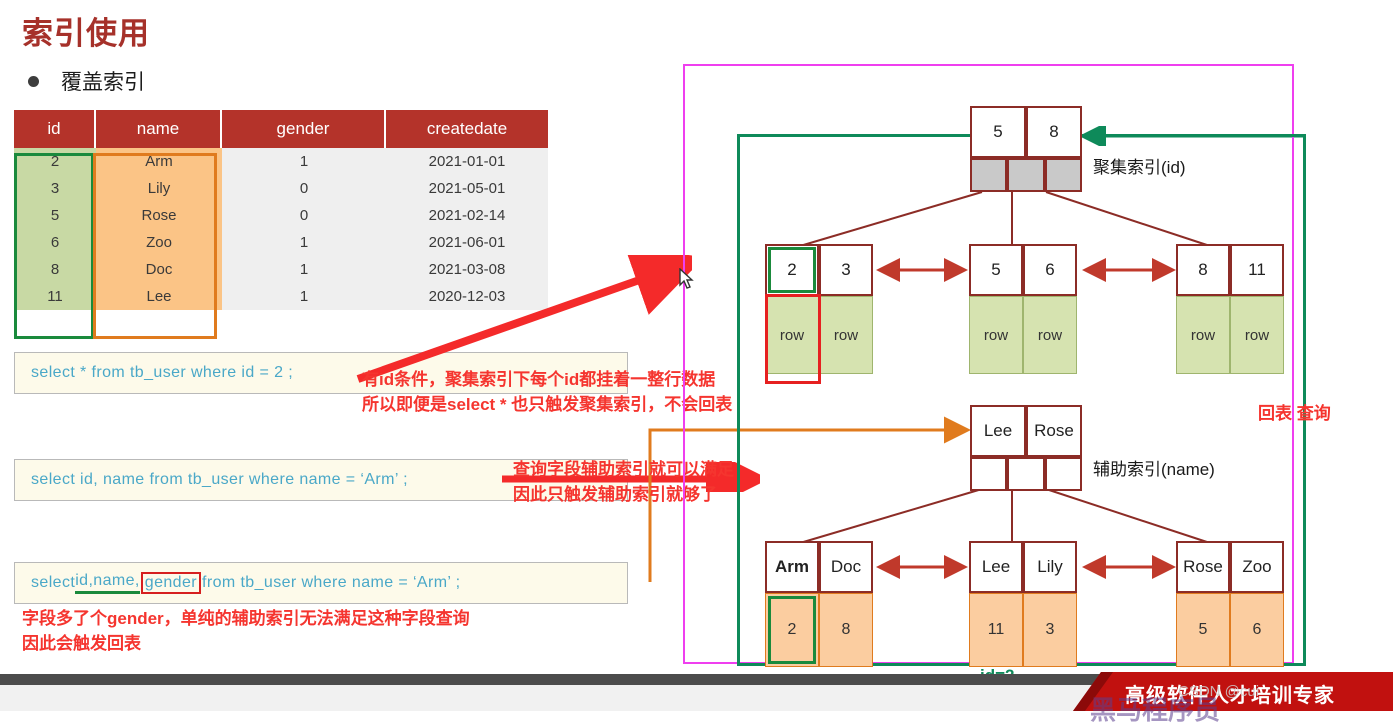  What do you see at coordinates (998, 431) in the screenshot?
I see `secondary-root-key-0: Lee` at bounding box center [998, 431].